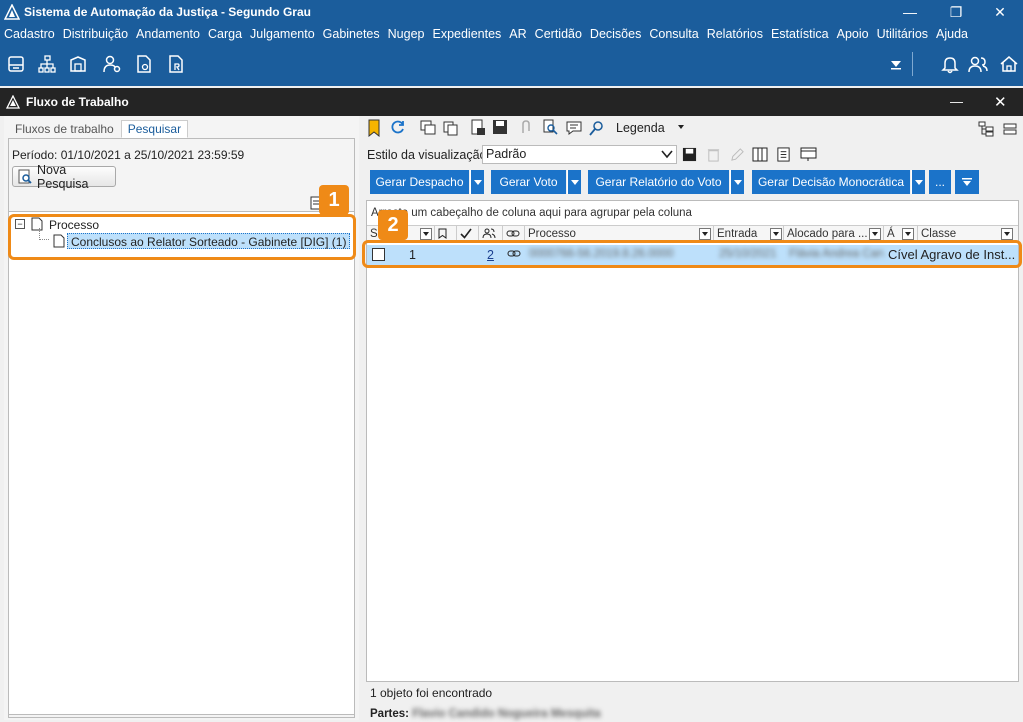 The width and height of the screenshot is (1023, 722). I want to click on menu-ar: AR, so click(517, 34).